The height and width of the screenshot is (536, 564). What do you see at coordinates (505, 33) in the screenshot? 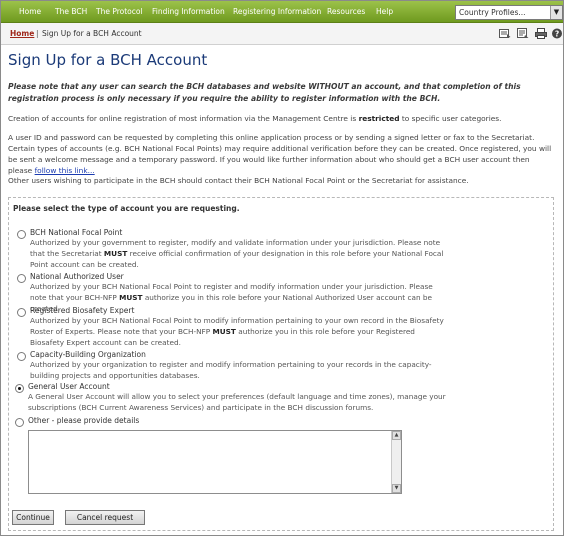
I see `email-page-icon` at bounding box center [505, 33].